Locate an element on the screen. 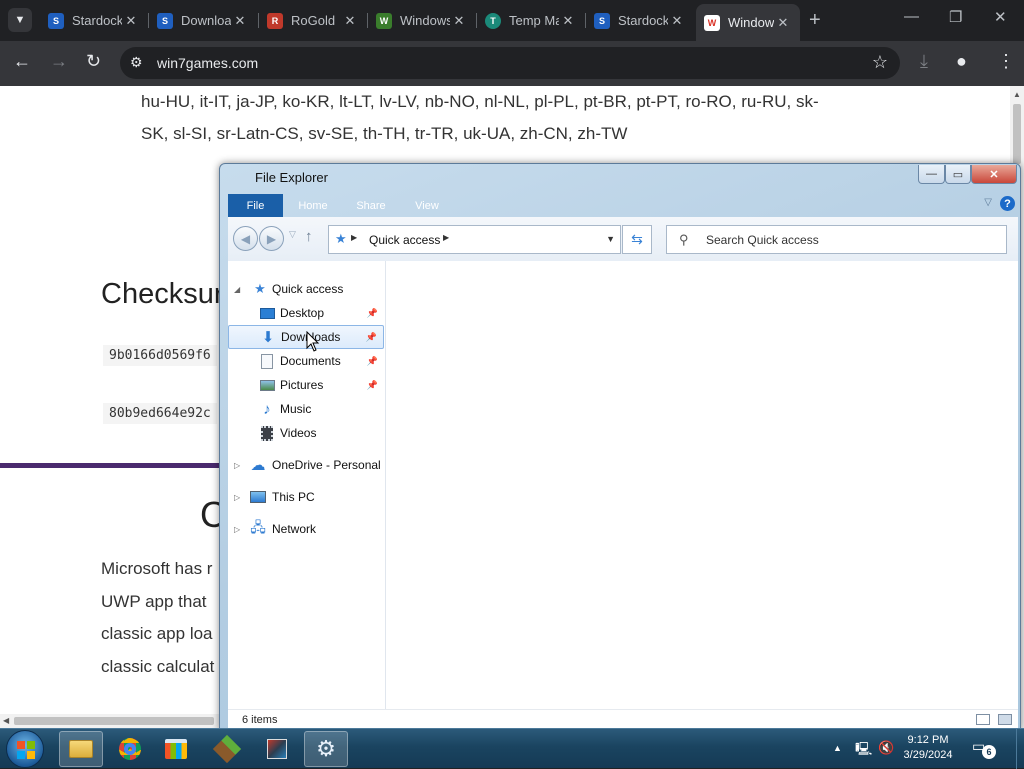 Image resolution: width=1024 pixels, height=769 pixels. new-tab-button: + is located at coordinates (815, 20).